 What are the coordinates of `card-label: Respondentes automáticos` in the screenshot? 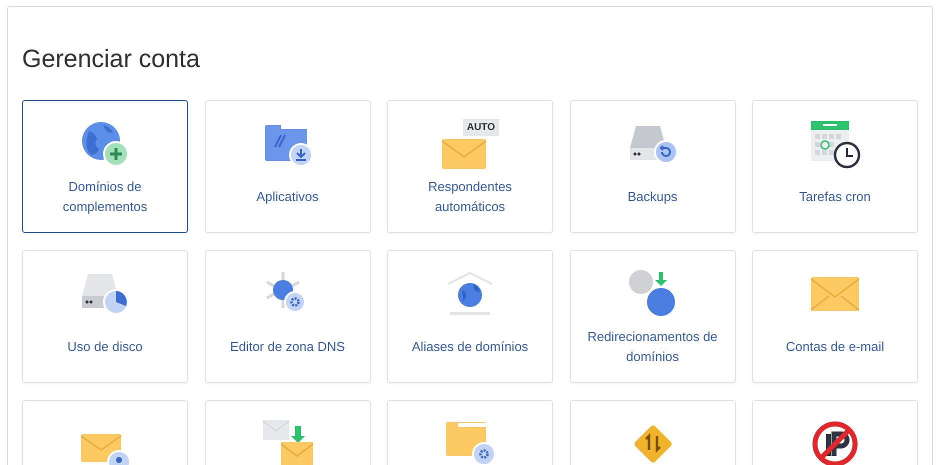 It's located at (470, 197).